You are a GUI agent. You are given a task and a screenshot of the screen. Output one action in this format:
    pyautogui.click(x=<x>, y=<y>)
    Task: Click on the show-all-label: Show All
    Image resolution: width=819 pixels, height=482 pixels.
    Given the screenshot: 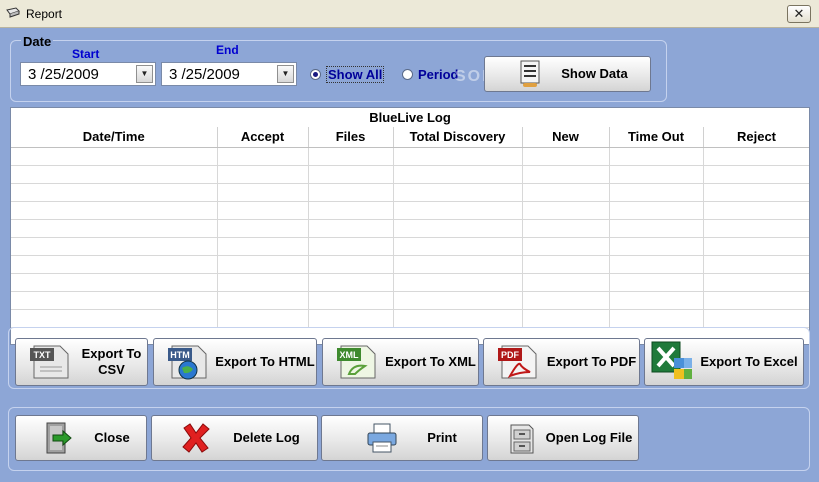 What is the action you would take?
    pyautogui.click(x=355, y=74)
    